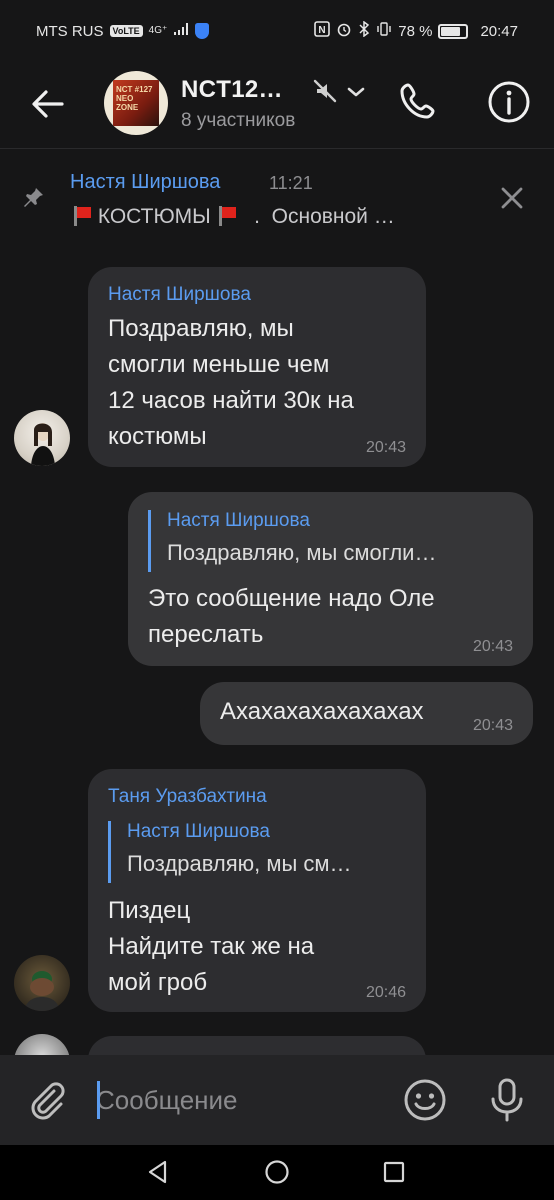  I want to click on circle-home-icon, so click(277, 1172).